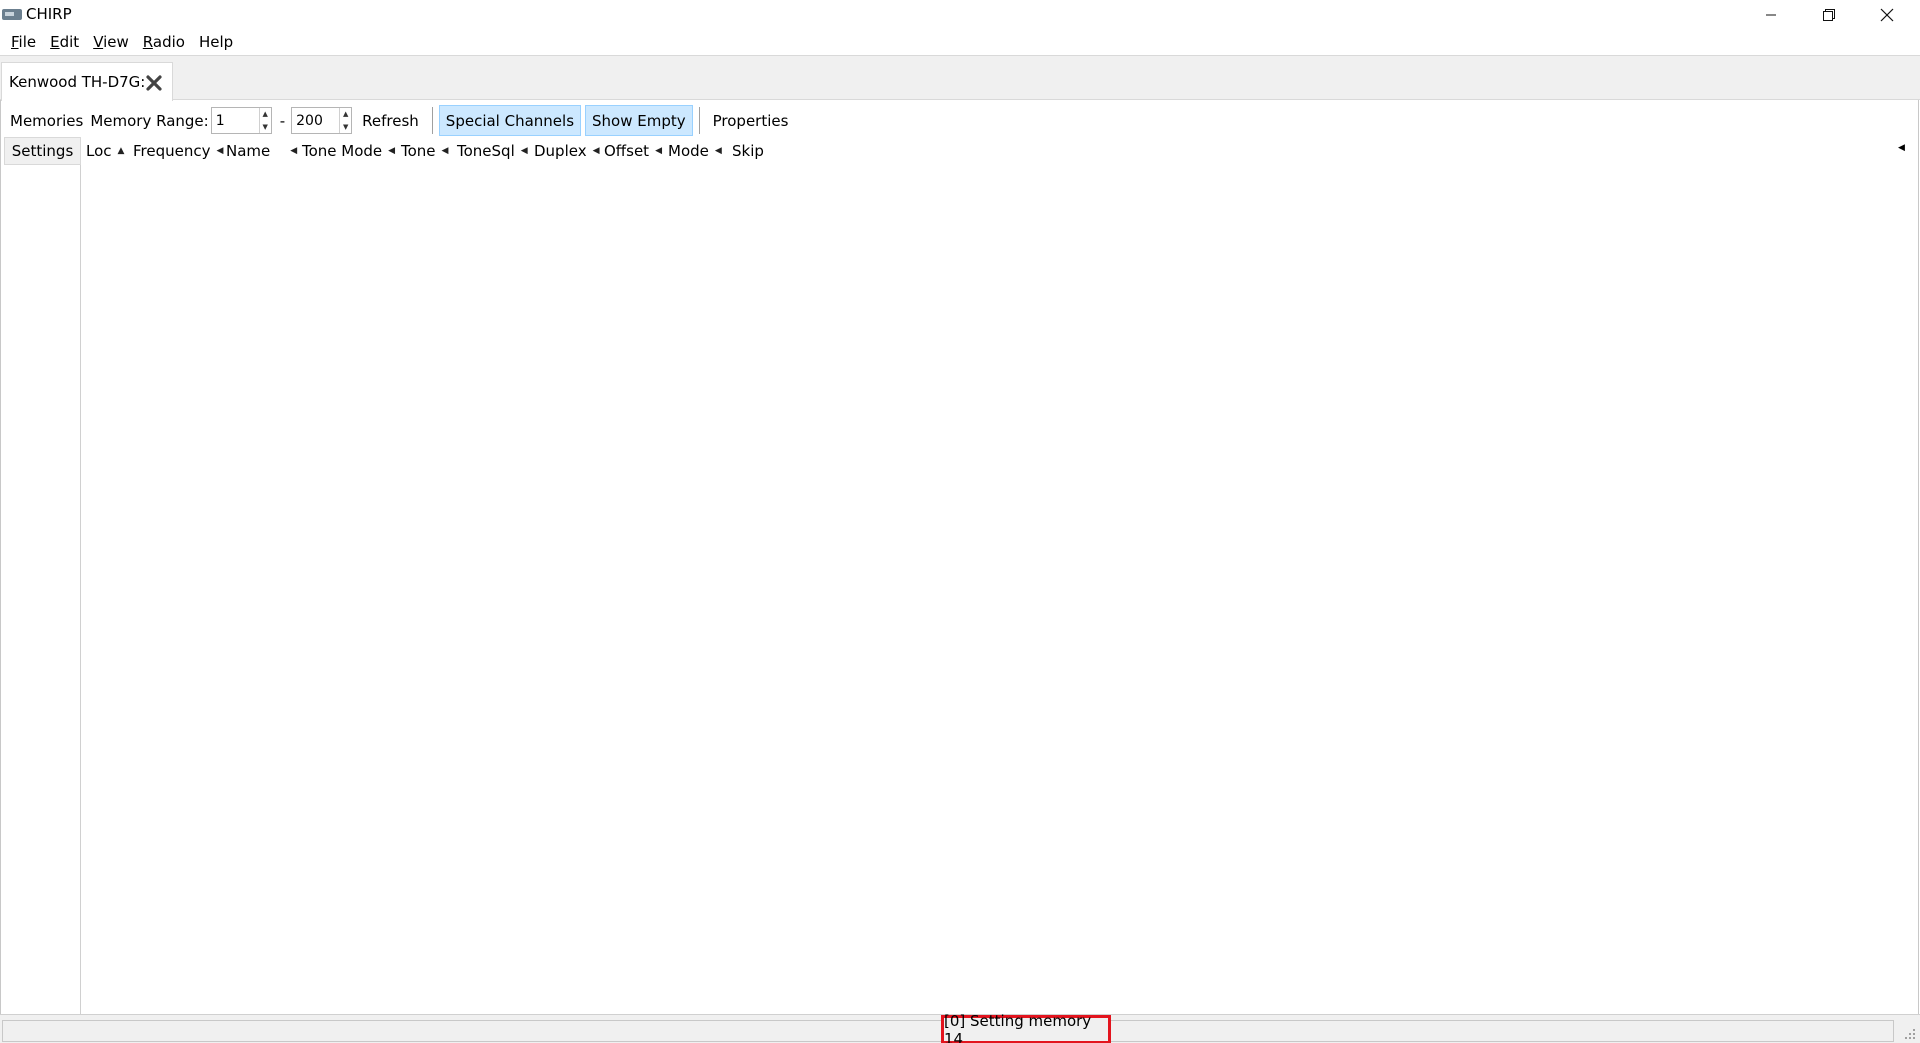 The width and height of the screenshot is (1920, 1043). Describe the element at coordinates (55, 42) in the screenshot. I see `menu-edit-mnemonic: E` at that location.